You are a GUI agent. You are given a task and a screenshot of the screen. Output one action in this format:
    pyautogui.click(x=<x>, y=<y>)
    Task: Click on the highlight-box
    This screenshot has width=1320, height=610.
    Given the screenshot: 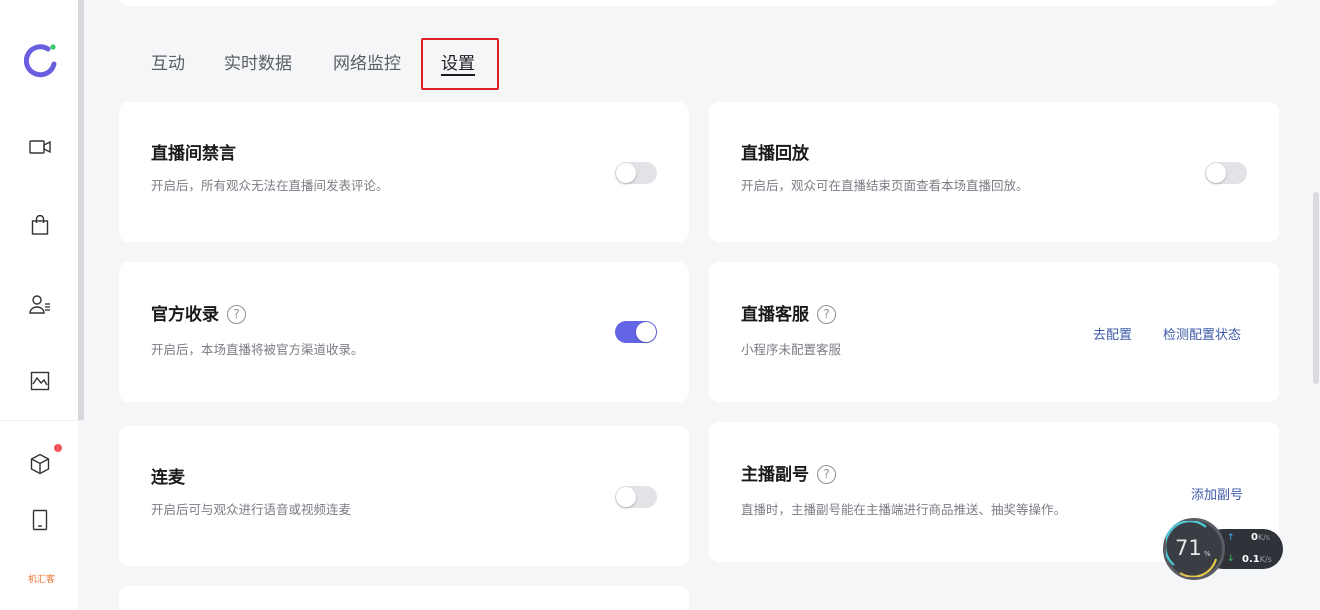 What is the action you would take?
    pyautogui.click(x=460, y=64)
    